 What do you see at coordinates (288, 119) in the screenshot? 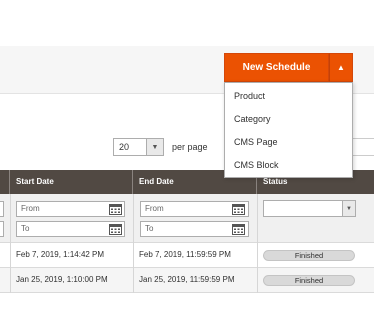
I see `menu-item-category: Category` at bounding box center [288, 119].